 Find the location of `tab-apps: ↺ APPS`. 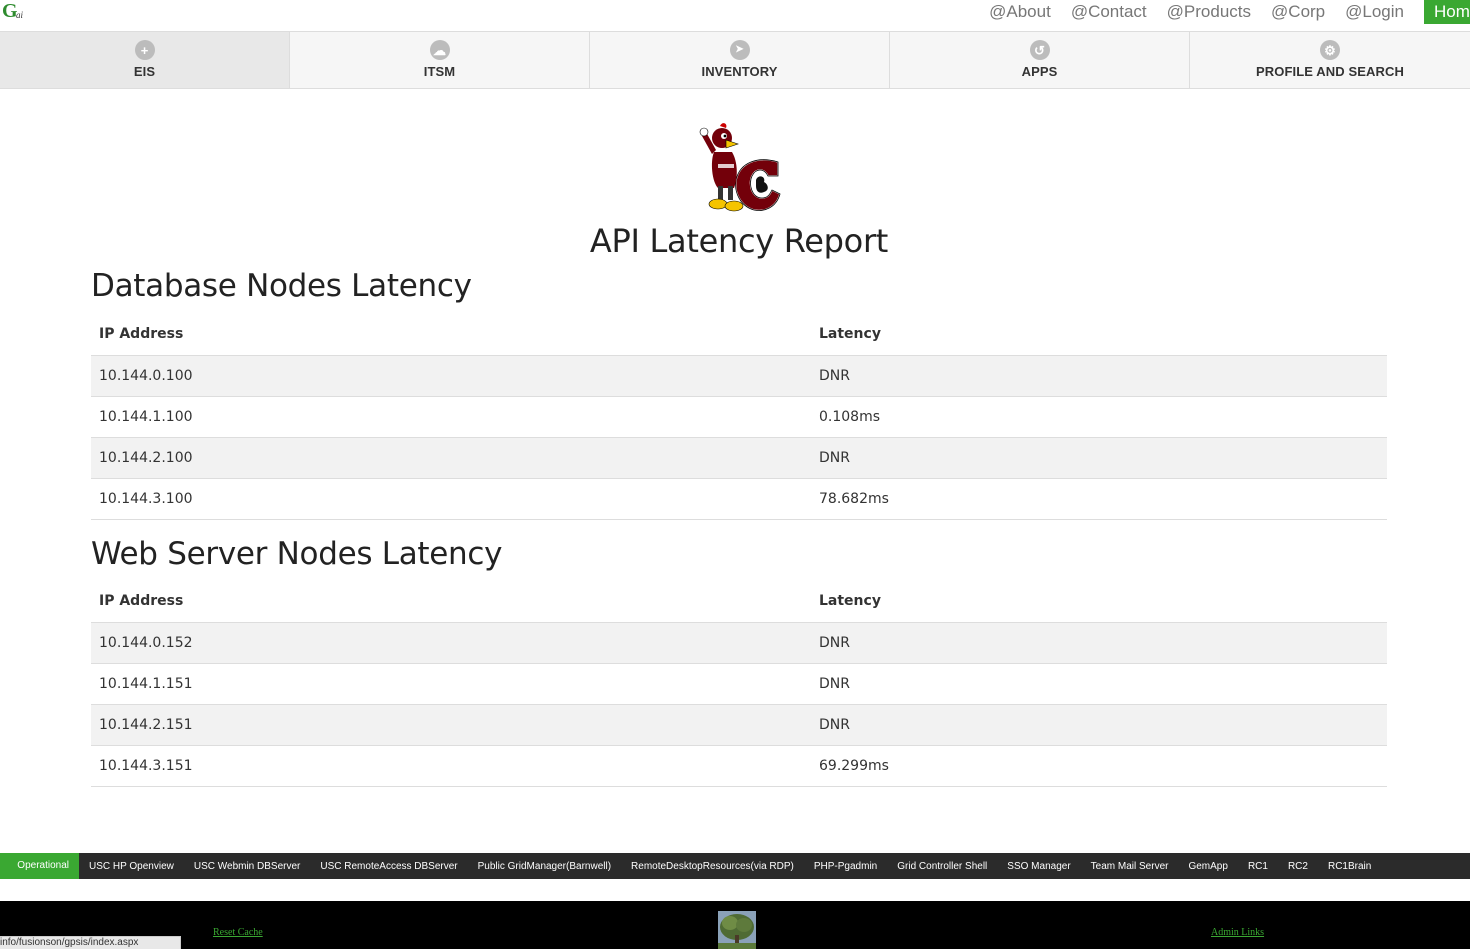

tab-apps: ↺ APPS is located at coordinates (1040, 60).